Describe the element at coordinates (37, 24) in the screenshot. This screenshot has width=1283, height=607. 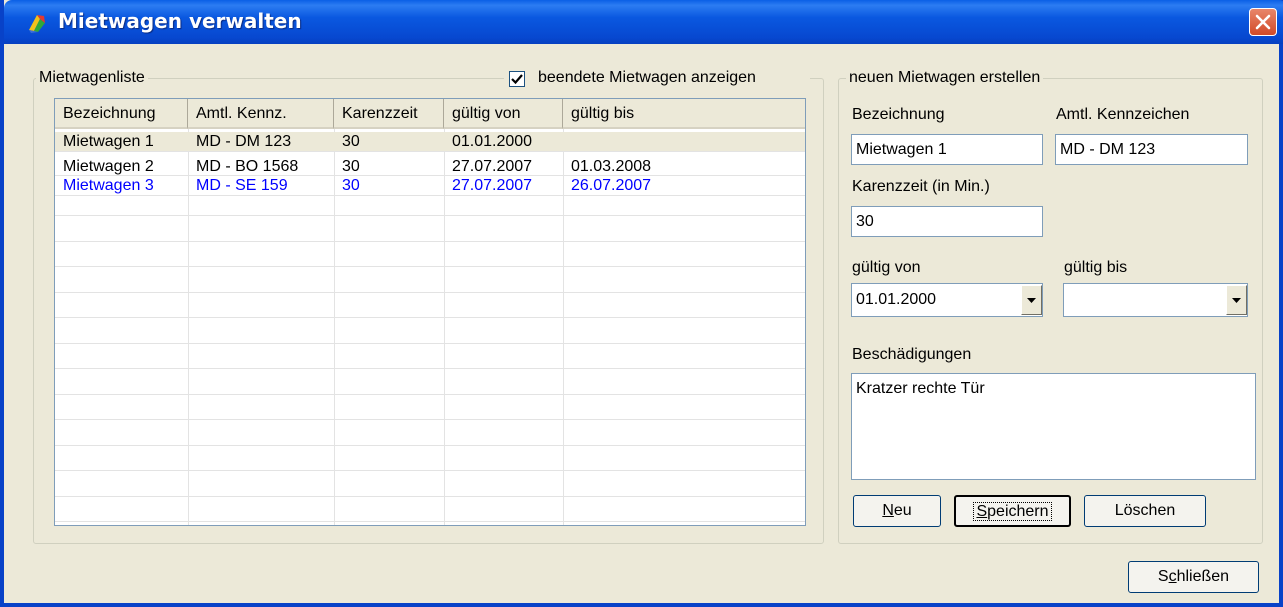
I see `app-icon` at that location.